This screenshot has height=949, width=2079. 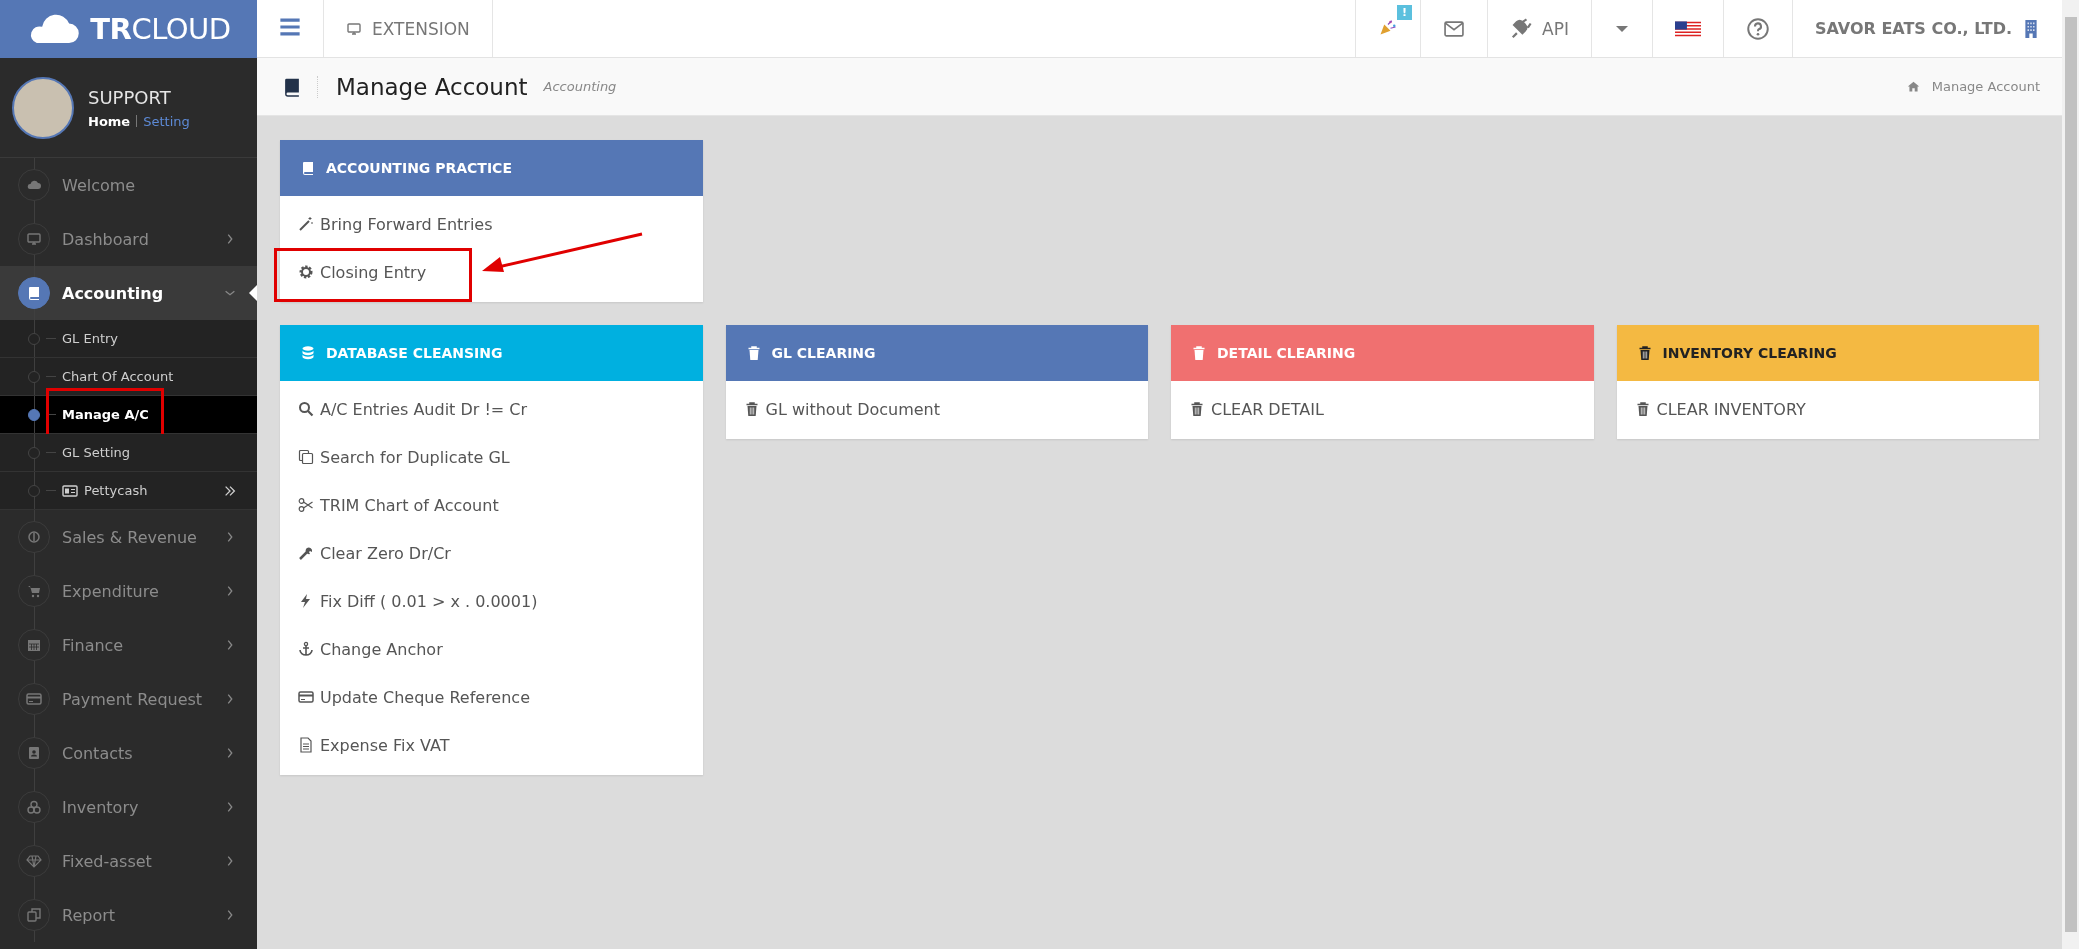 What do you see at coordinates (408, 28) in the screenshot?
I see `extension-button: EXTENSION` at bounding box center [408, 28].